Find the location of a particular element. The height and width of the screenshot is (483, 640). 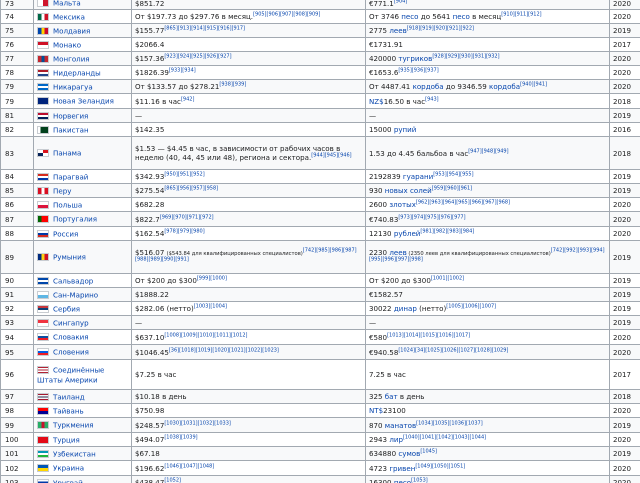

country-link: Пакистан is located at coordinates (71, 129).